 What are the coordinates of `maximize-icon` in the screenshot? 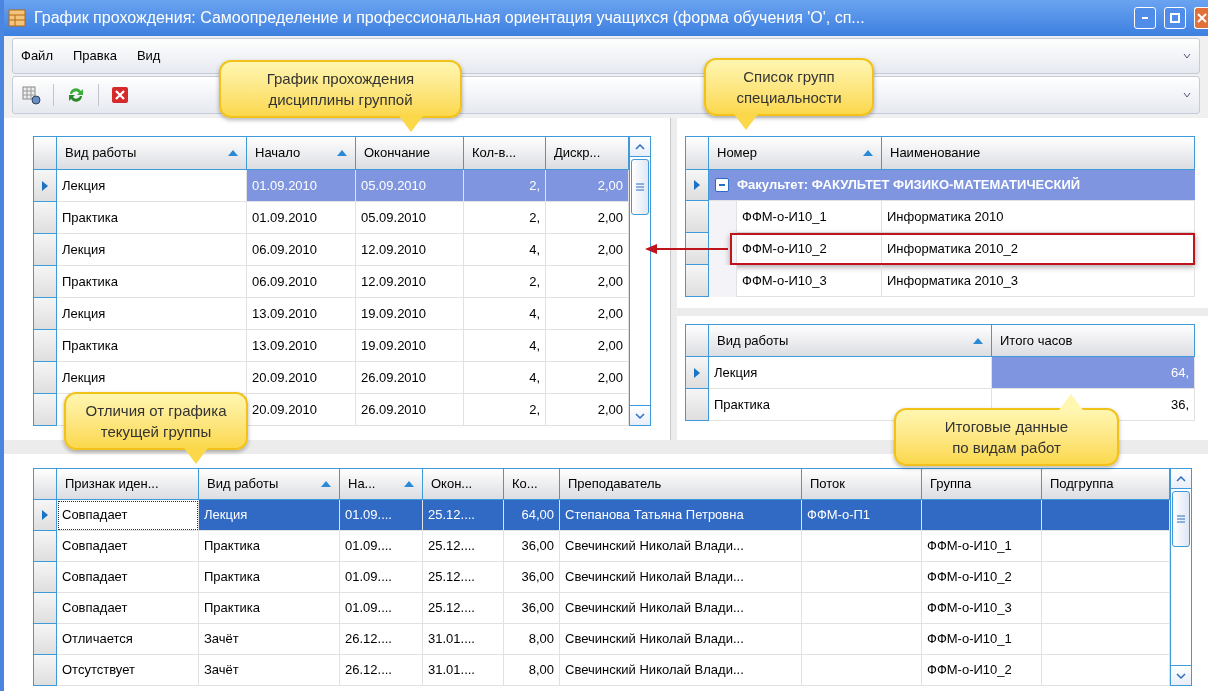 It's located at (1175, 18).